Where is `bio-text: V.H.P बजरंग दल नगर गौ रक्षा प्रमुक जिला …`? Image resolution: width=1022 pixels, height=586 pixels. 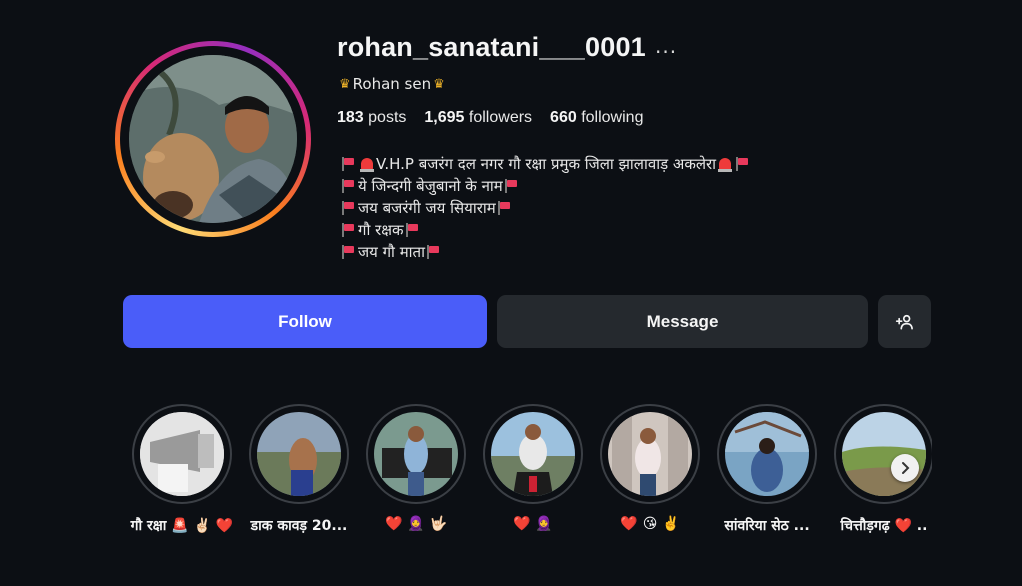
bio-text: V.H.P बजरंग दल नगर गौ रक्षा प्रमुक जिला … is located at coordinates (546, 164).